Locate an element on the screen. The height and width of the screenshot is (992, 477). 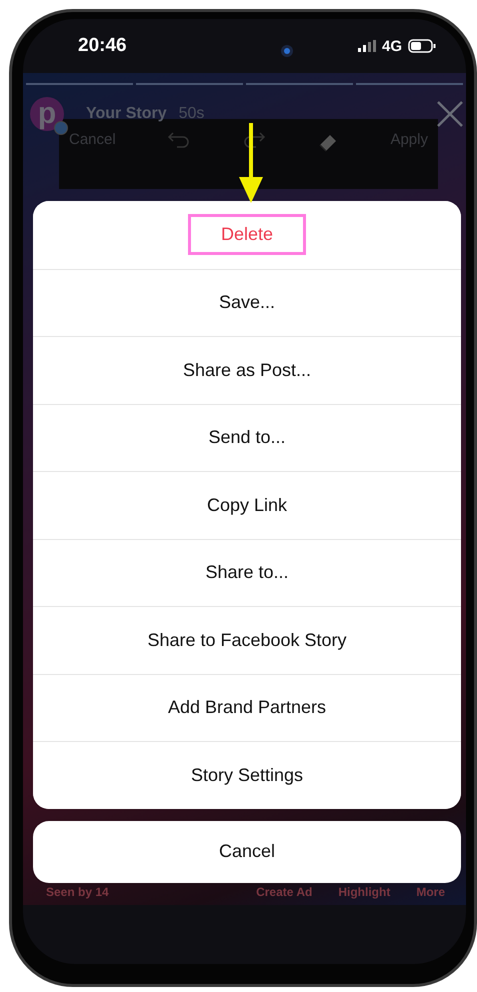
close-icon is located at coordinates (450, 114).